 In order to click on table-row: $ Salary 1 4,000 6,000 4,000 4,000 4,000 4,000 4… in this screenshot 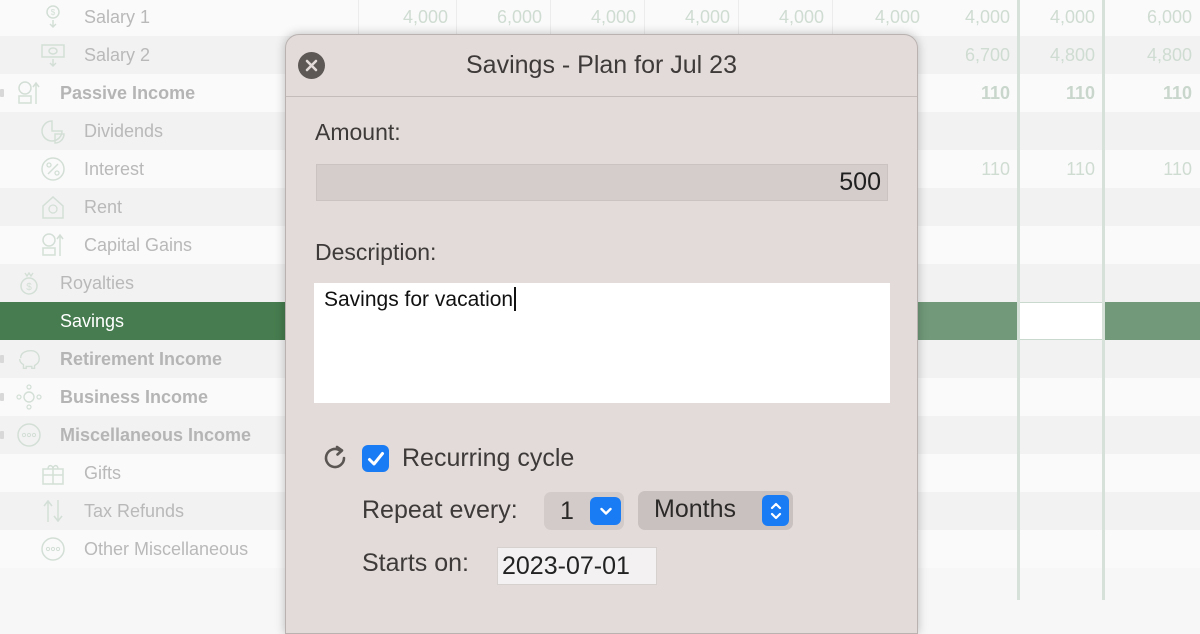, I will do `click(600, 18)`.